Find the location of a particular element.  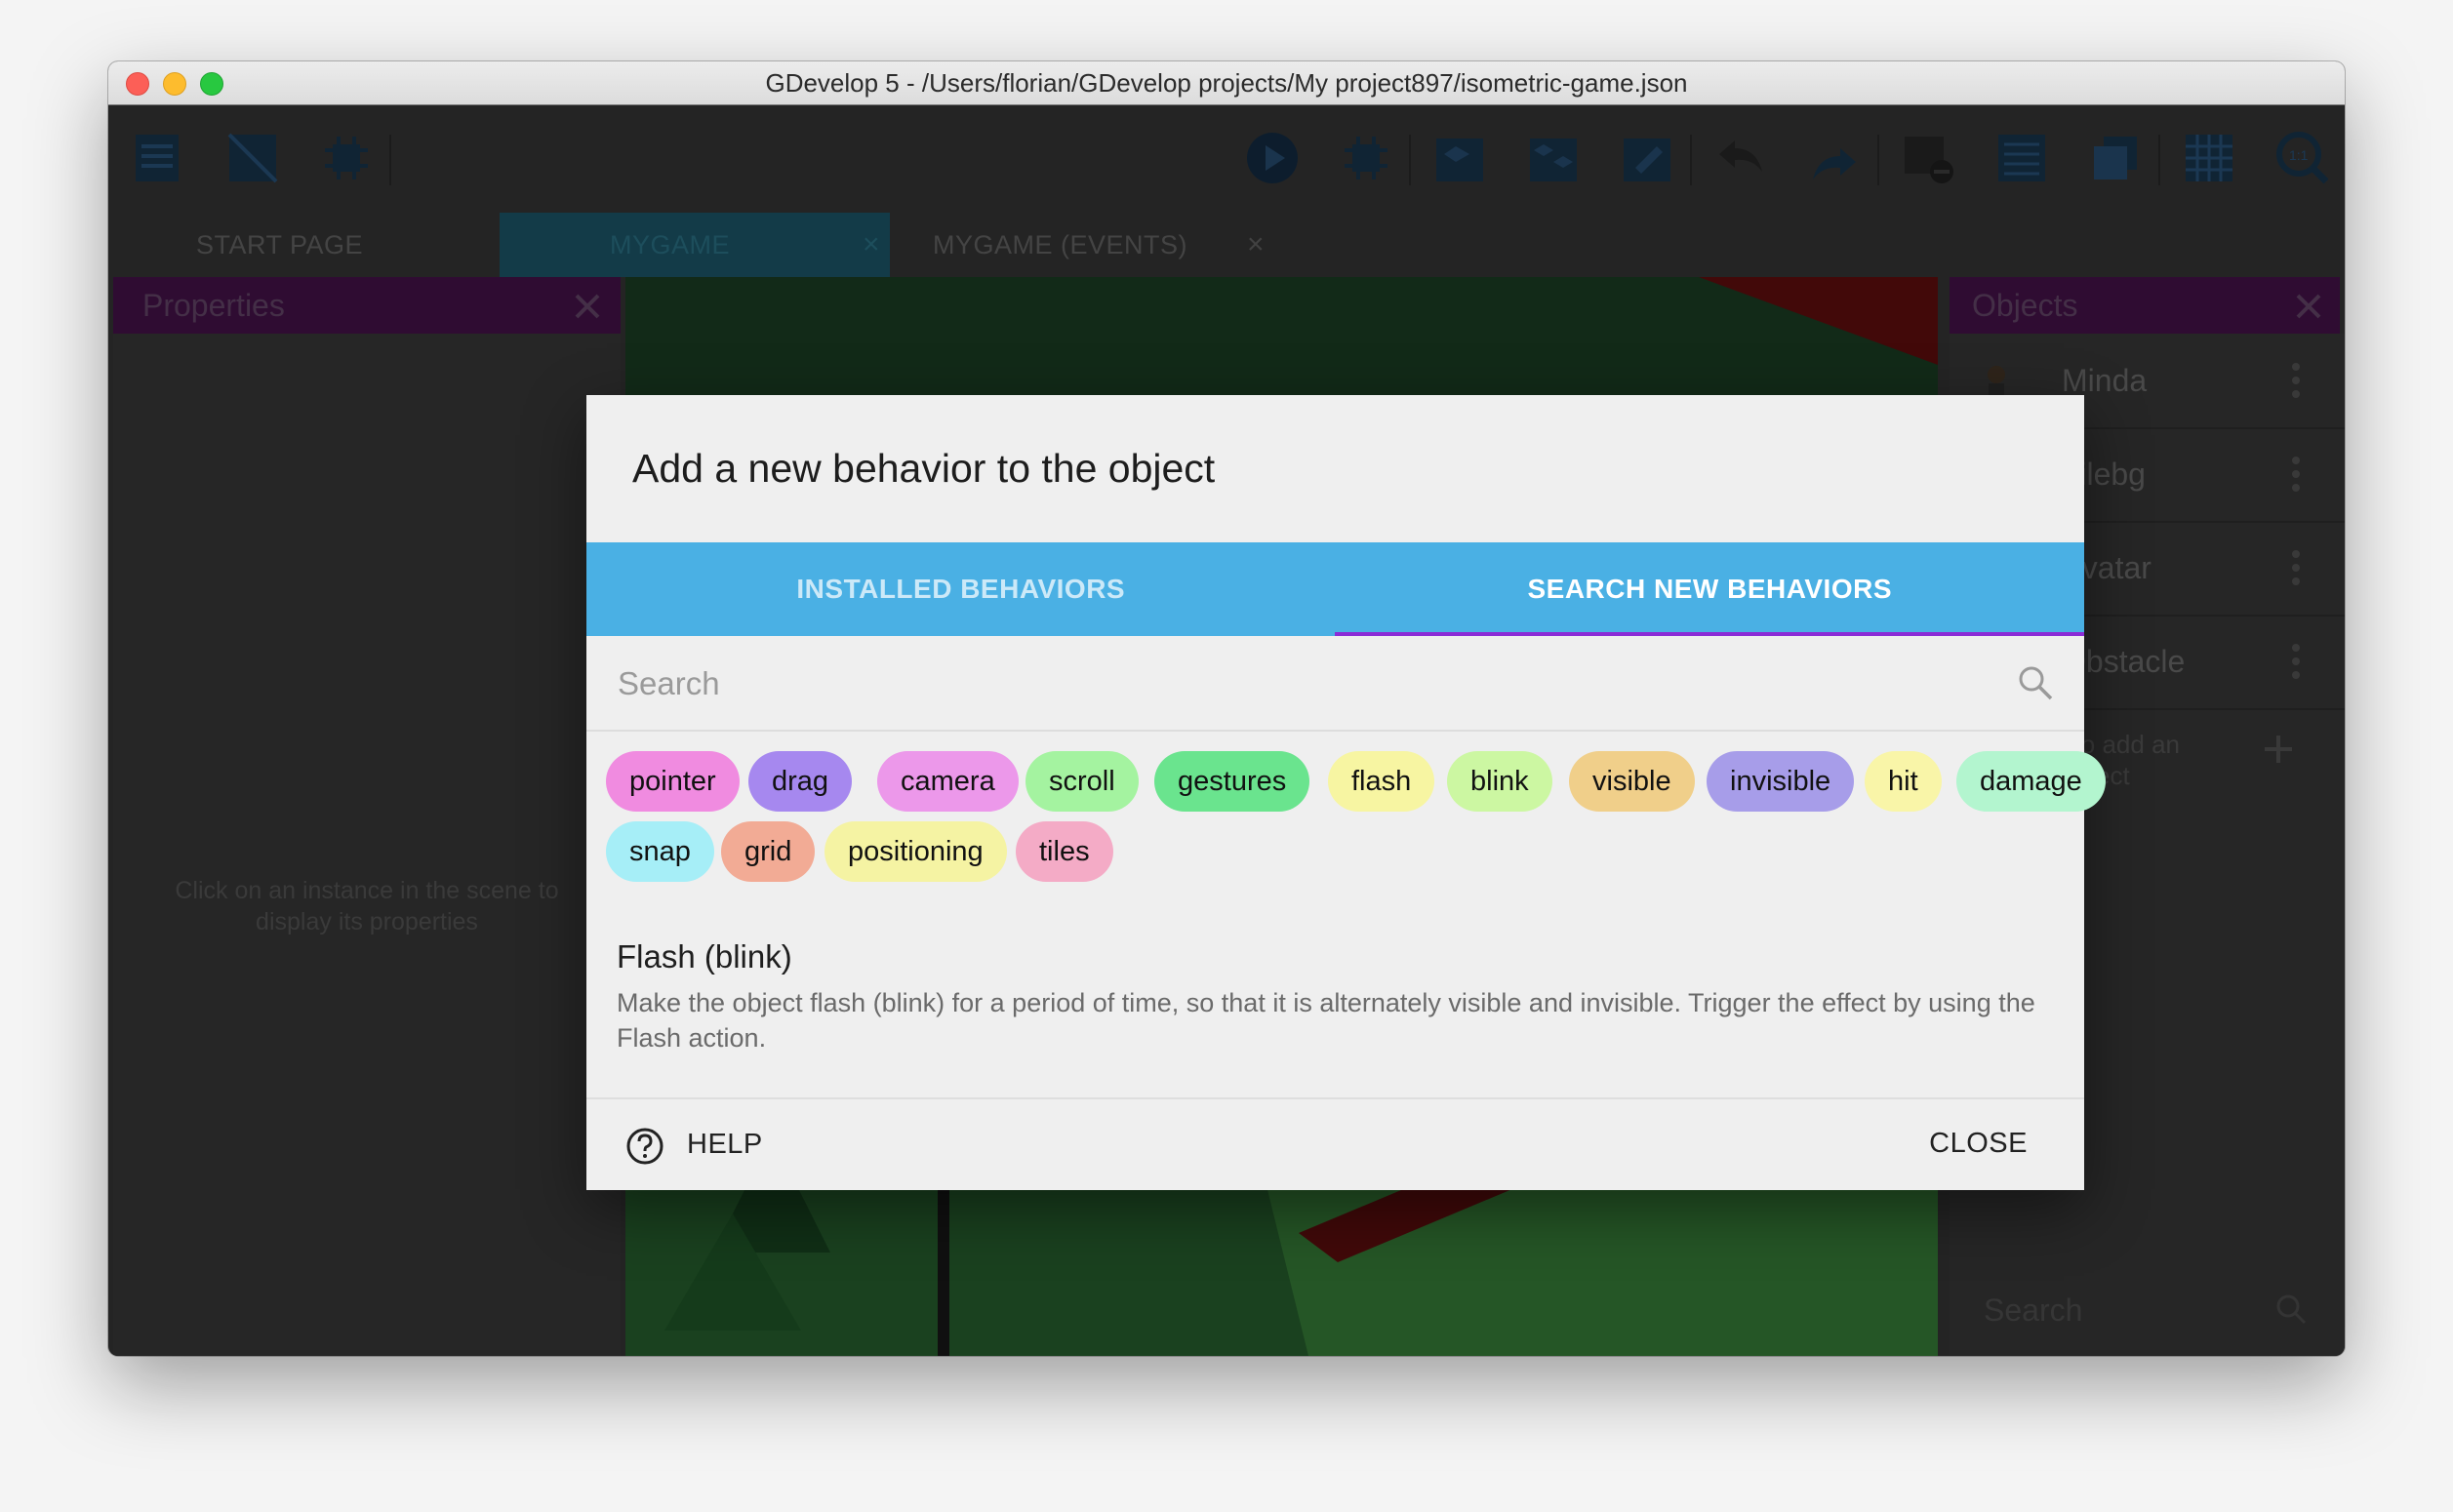

tab-search-new-behaviors: SEARCH NEW BEHAVIORS is located at coordinates (1711, 589).